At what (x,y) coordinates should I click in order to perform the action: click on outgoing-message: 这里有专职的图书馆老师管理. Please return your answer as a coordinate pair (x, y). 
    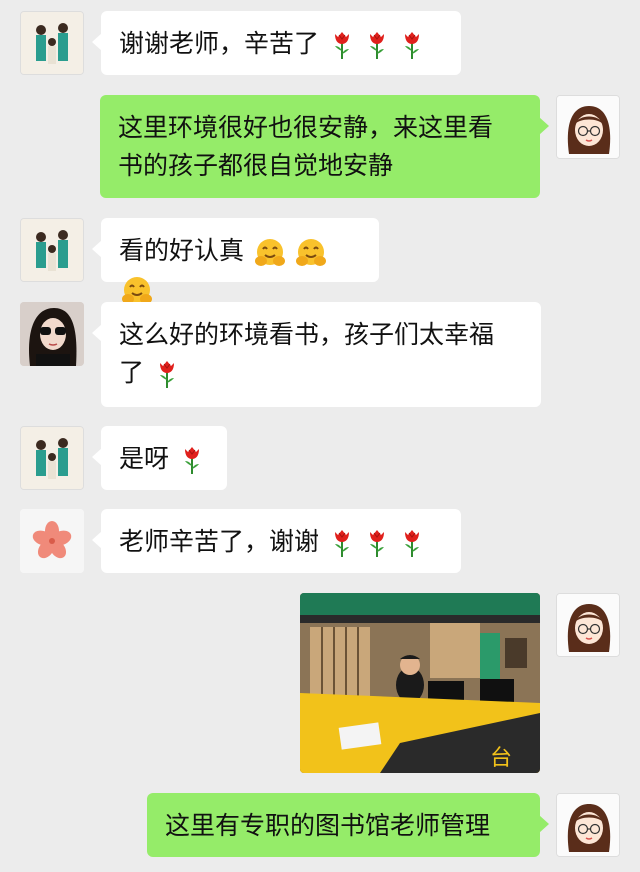
    Looking at the image, I should click on (348, 825).